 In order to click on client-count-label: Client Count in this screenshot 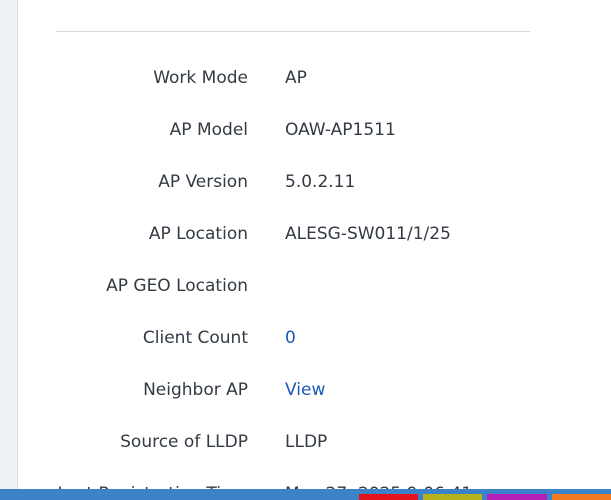, I will do `click(195, 338)`.